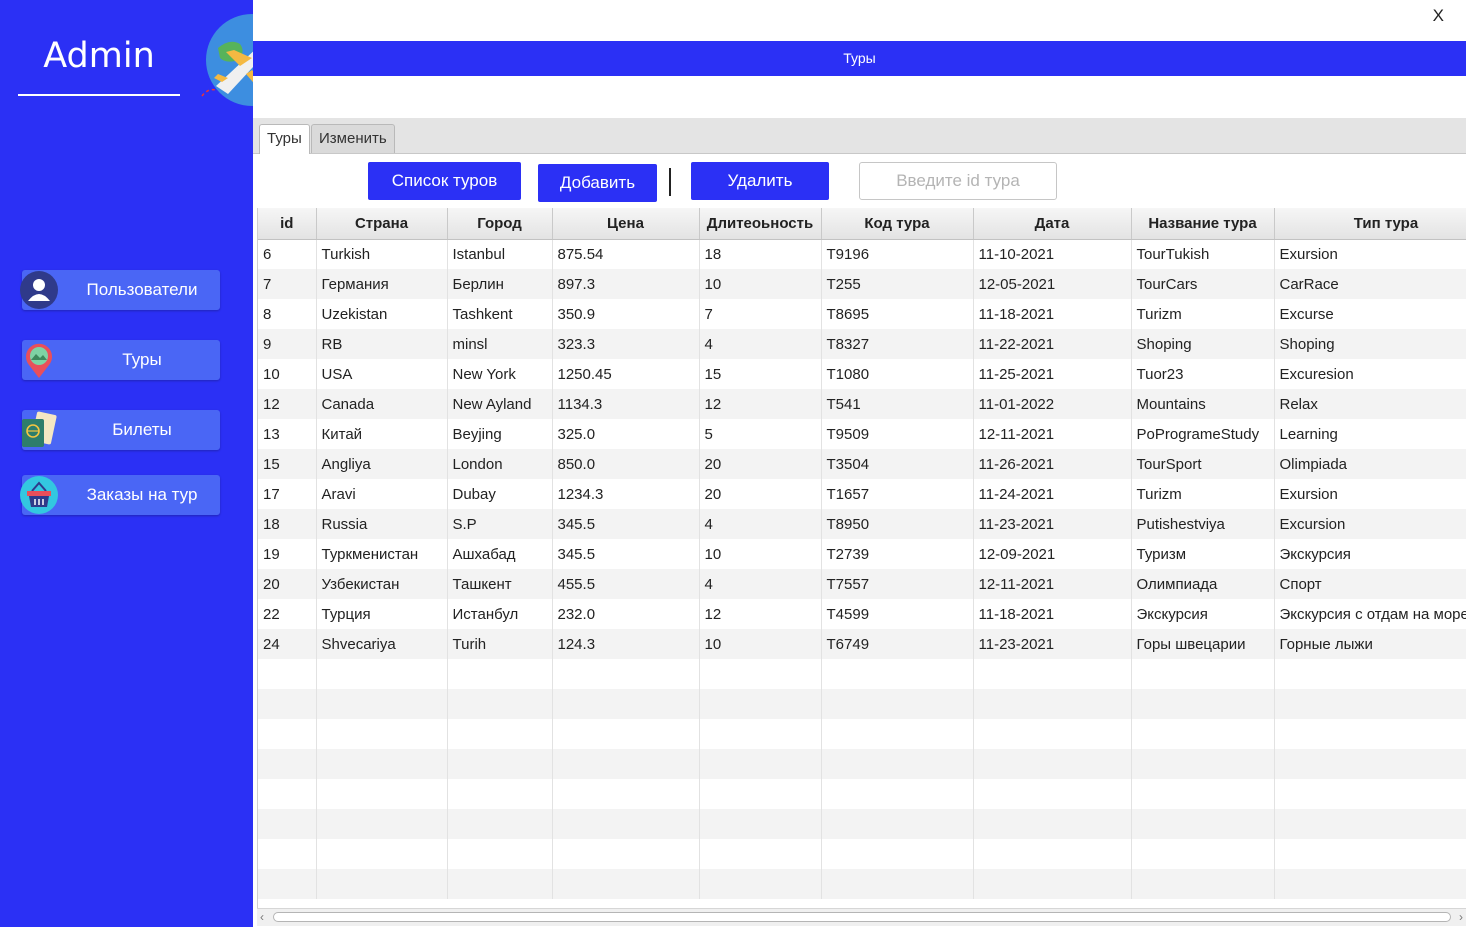  I want to click on horizontal-scrollbar: ‹ ›, so click(861, 917).